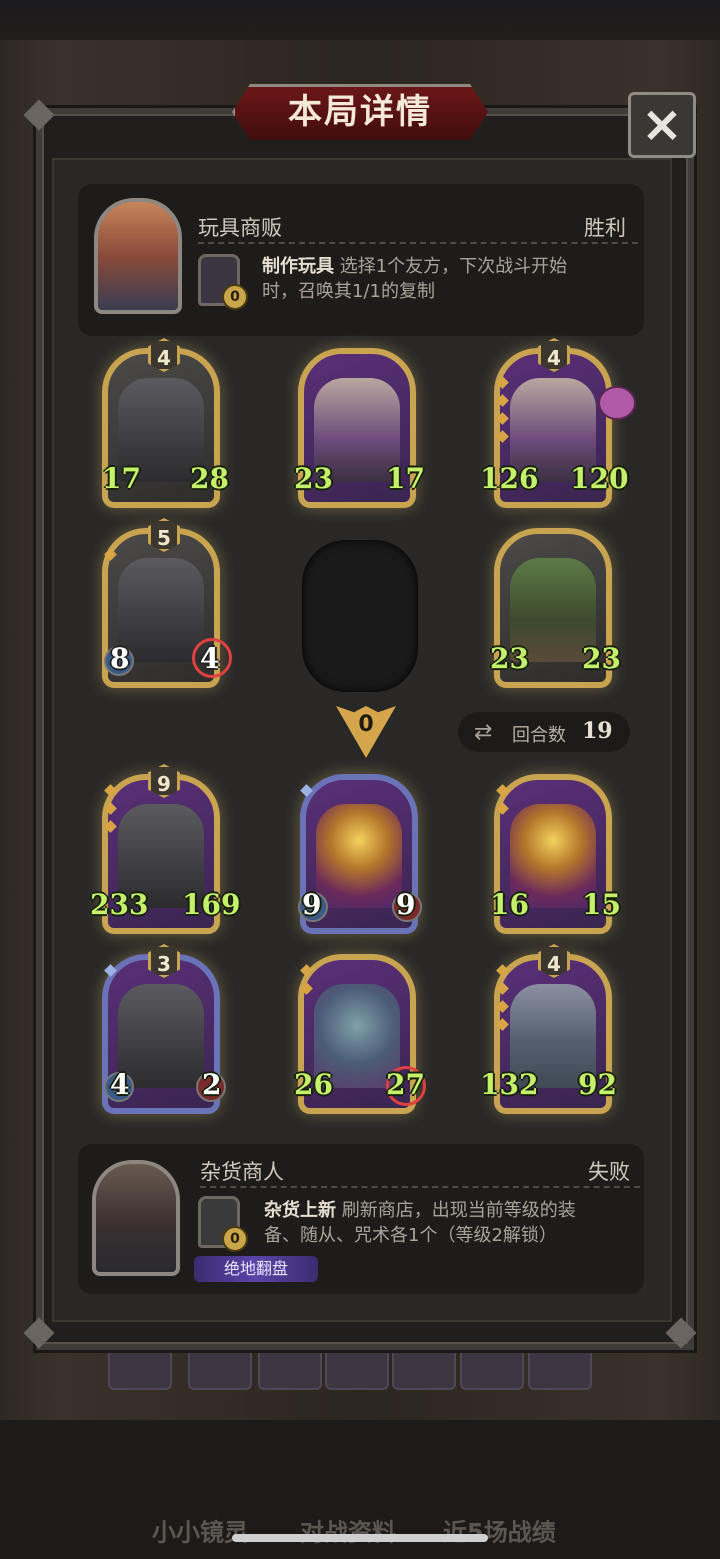  I want to click on health-value: 4, so click(210, 658).